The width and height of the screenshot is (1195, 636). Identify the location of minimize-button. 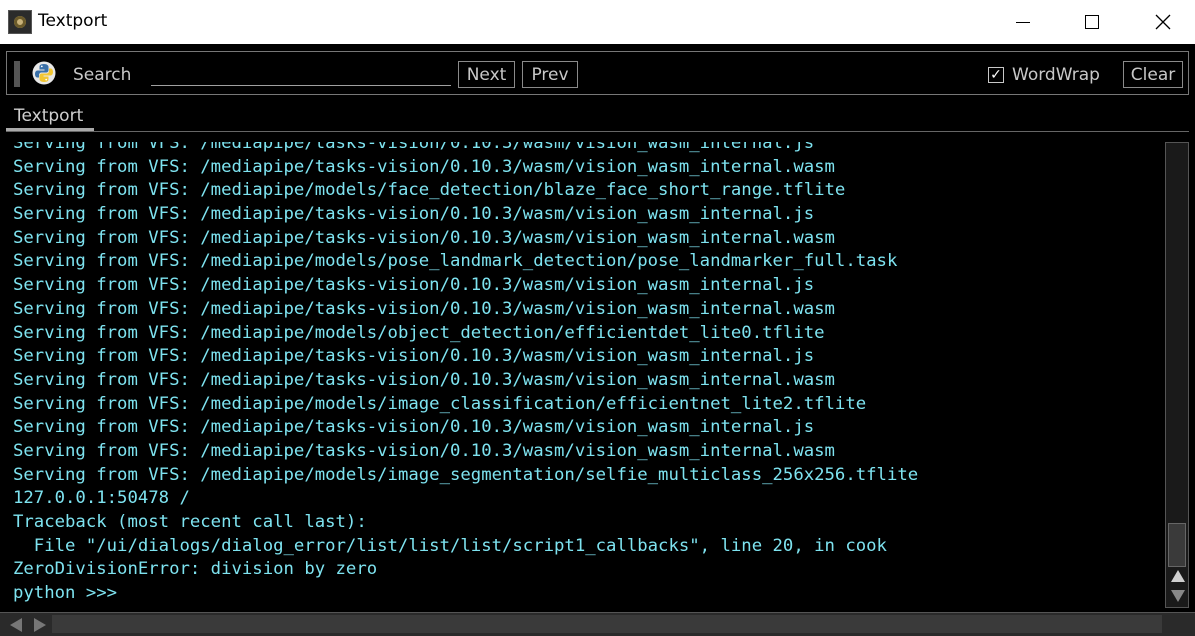
(1023, 22).